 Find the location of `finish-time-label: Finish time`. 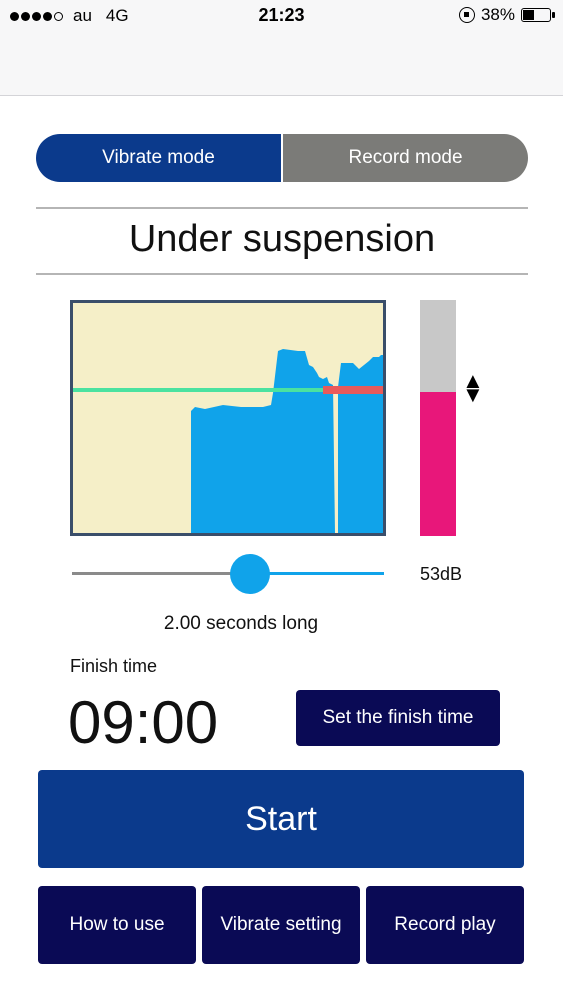

finish-time-label: Finish time is located at coordinates (114, 666).